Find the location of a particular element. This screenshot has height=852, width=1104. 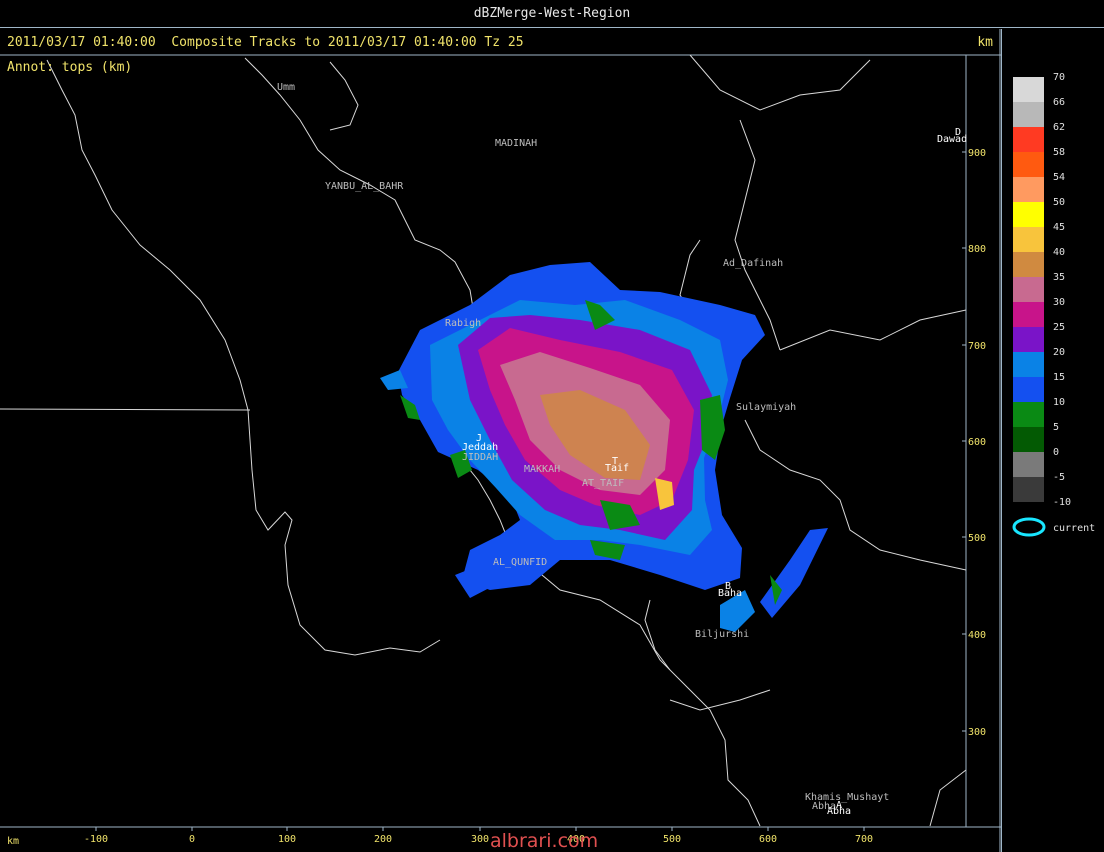

x-tick-label: 0 is located at coordinates (192, 839).